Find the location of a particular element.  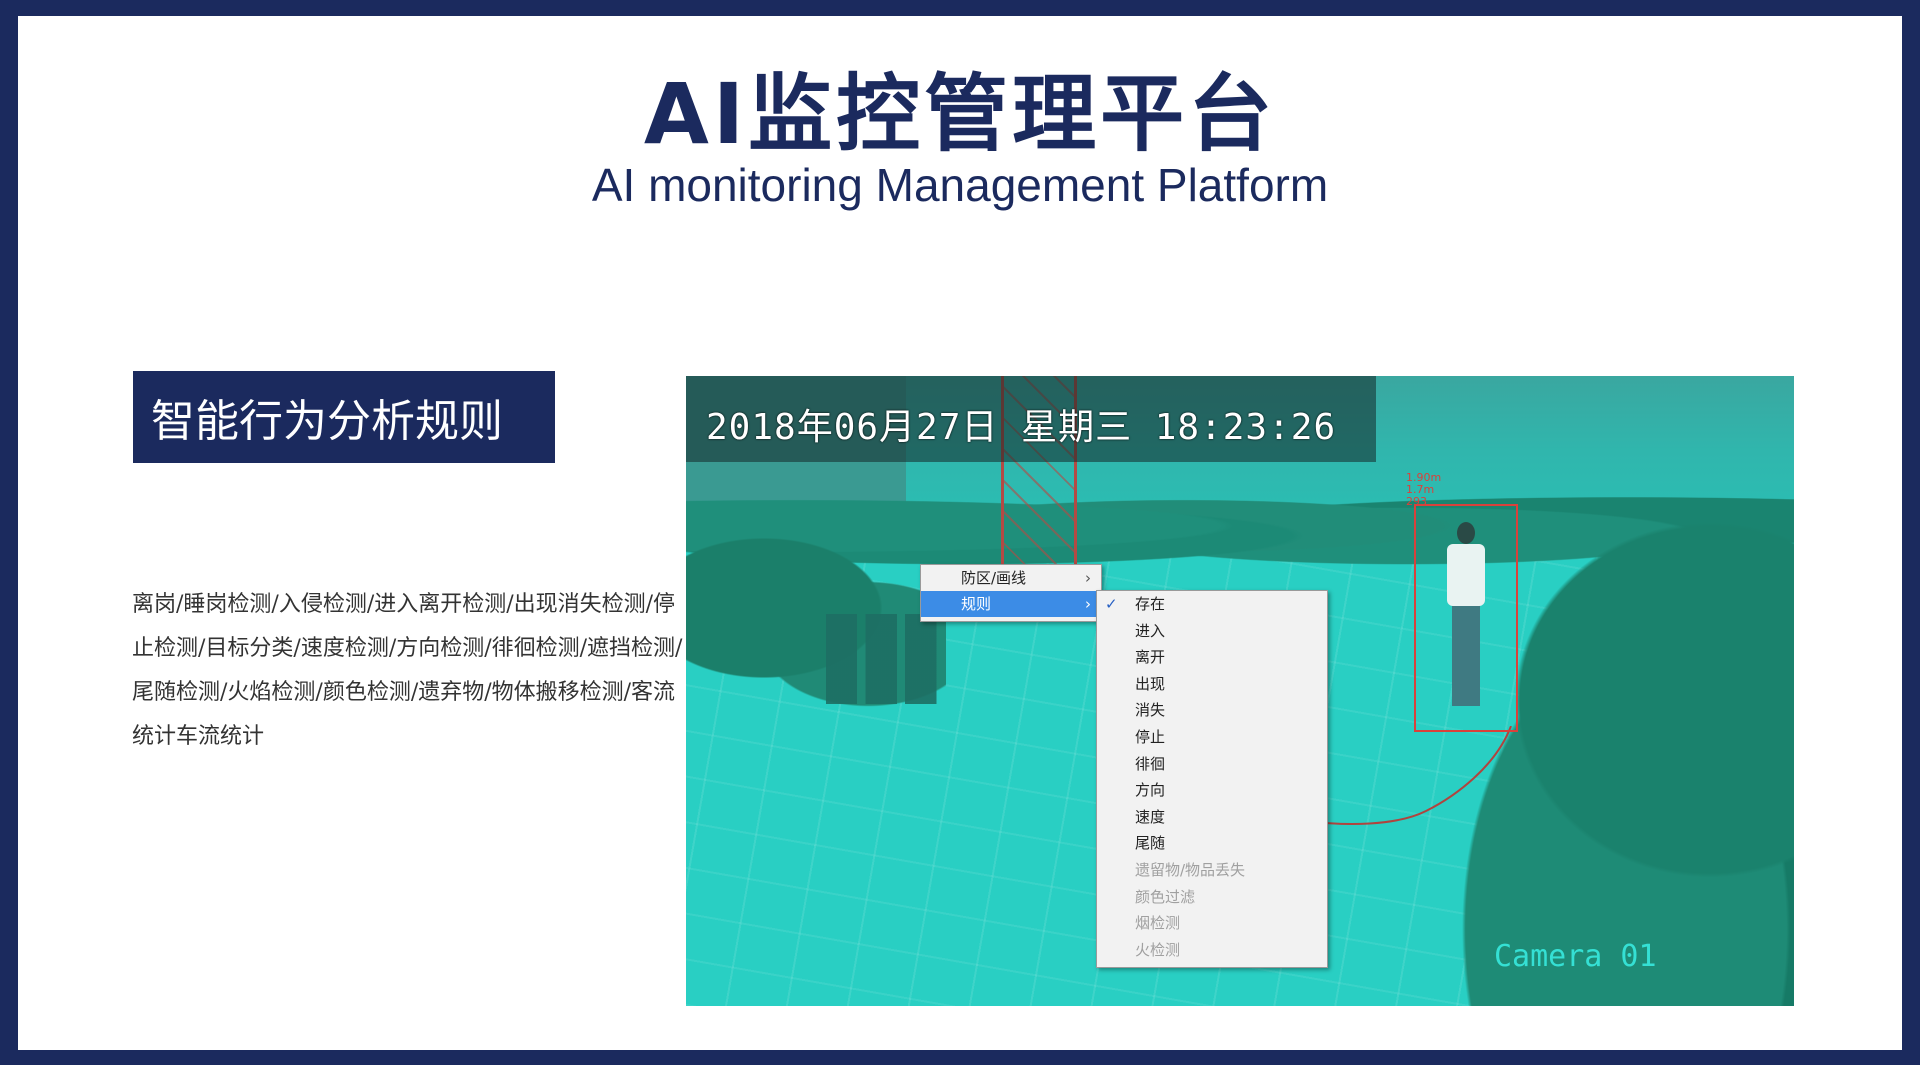

menu-item-label: 防区/画线 is located at coordinates (994, 578).